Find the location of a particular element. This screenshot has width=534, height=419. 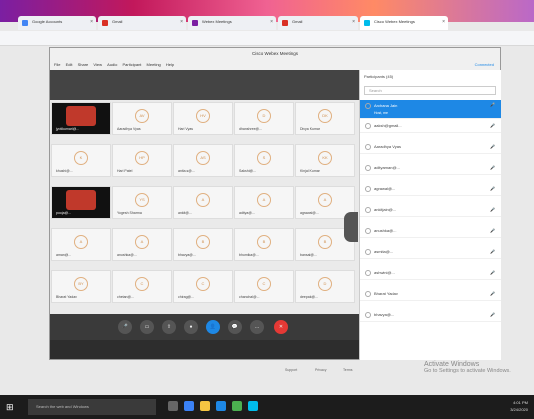

avatar: HP is located at coordinates (142, 158).